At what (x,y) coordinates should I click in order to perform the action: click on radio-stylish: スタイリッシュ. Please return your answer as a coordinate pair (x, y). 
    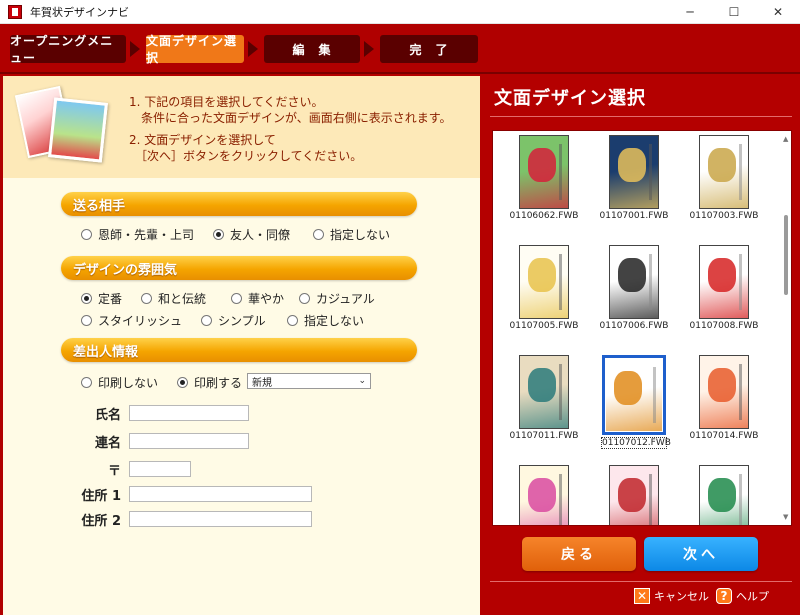
    Looking at the image, I should click on (131, 320).